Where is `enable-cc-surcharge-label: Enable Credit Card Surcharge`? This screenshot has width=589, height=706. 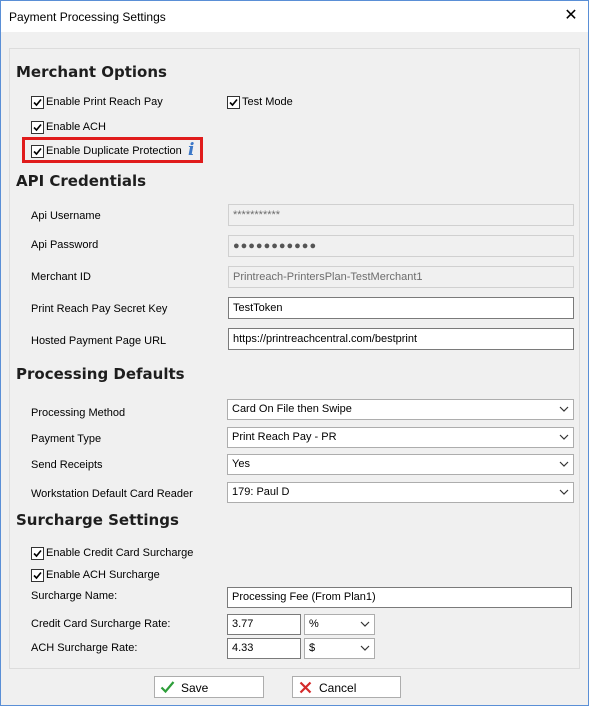
enable-cc-surcharge-label: Enable Credit Card Surcharge is located at coordinates (120, 553).